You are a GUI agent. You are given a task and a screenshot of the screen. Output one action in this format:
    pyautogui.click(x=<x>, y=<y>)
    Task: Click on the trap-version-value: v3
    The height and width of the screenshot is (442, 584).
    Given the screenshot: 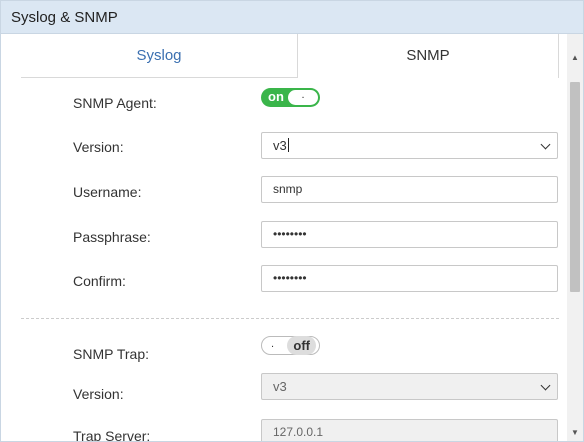 What is the action you would take?
    pyautogui.click(x=280, y=386)
    